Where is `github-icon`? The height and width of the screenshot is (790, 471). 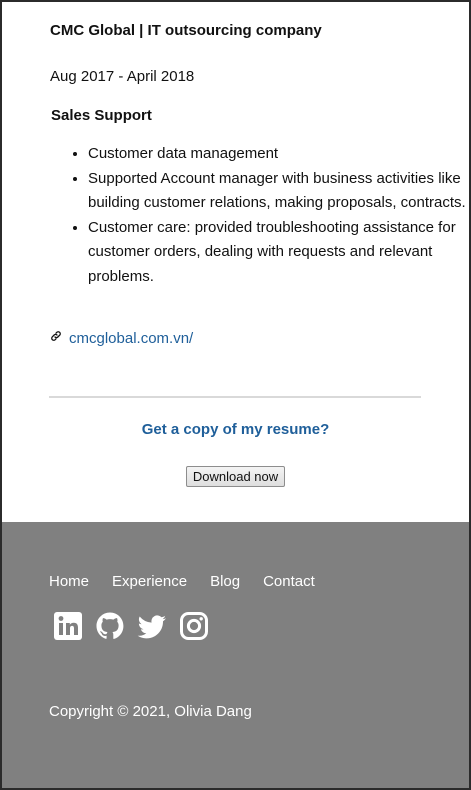 github-icon is located at coordinates (110, 626).